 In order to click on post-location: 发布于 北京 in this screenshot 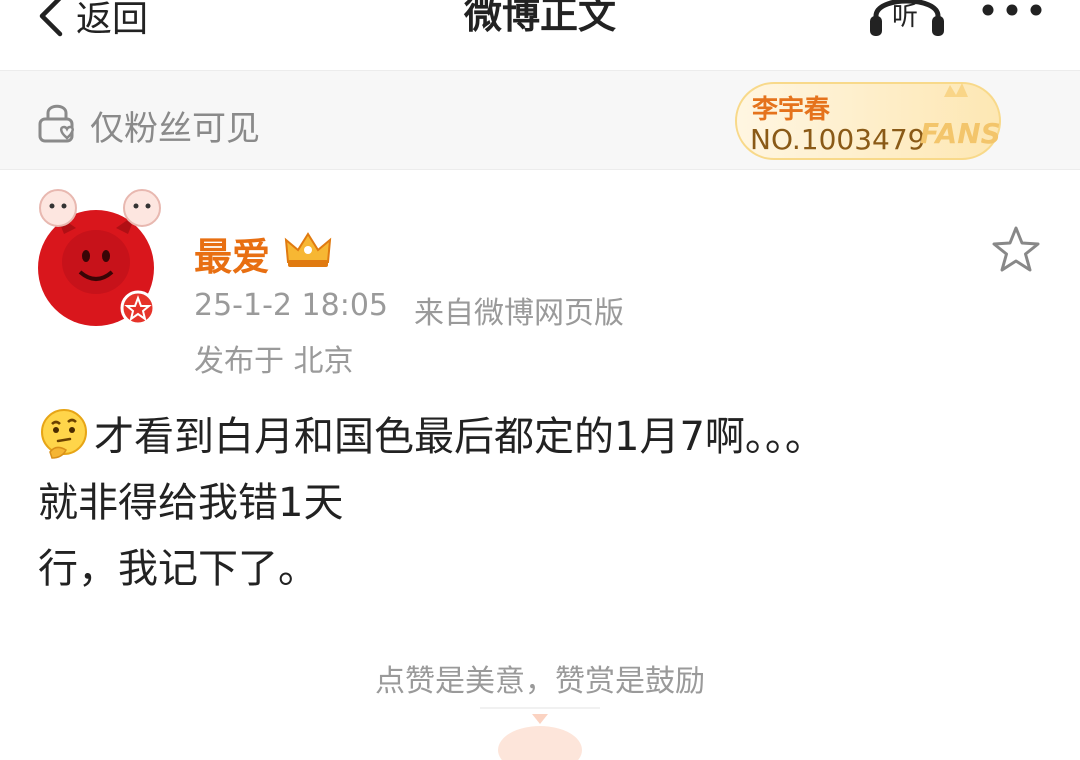, I will do `click(274, 361)`.